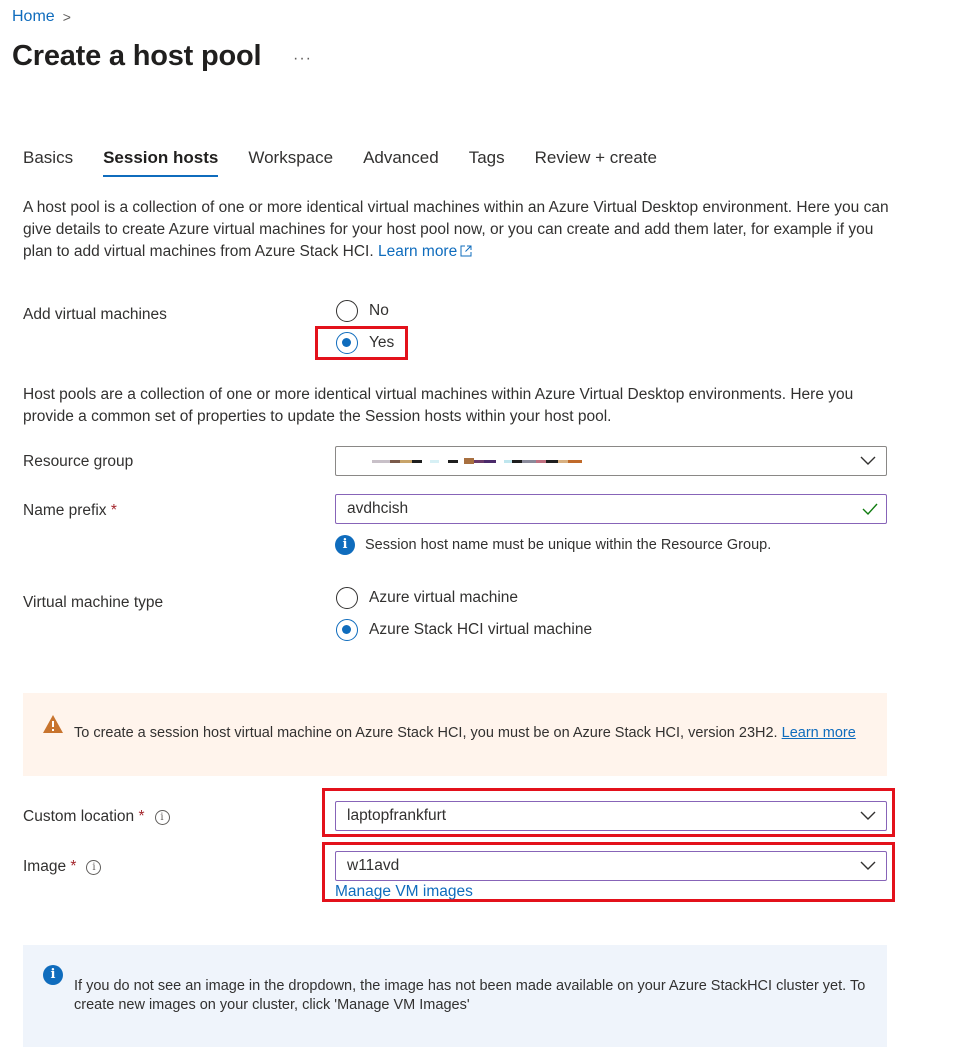 Image resolution: width=968 pixels, height=1057 pixels. I want to click on warning-icon, so click(53, 724).